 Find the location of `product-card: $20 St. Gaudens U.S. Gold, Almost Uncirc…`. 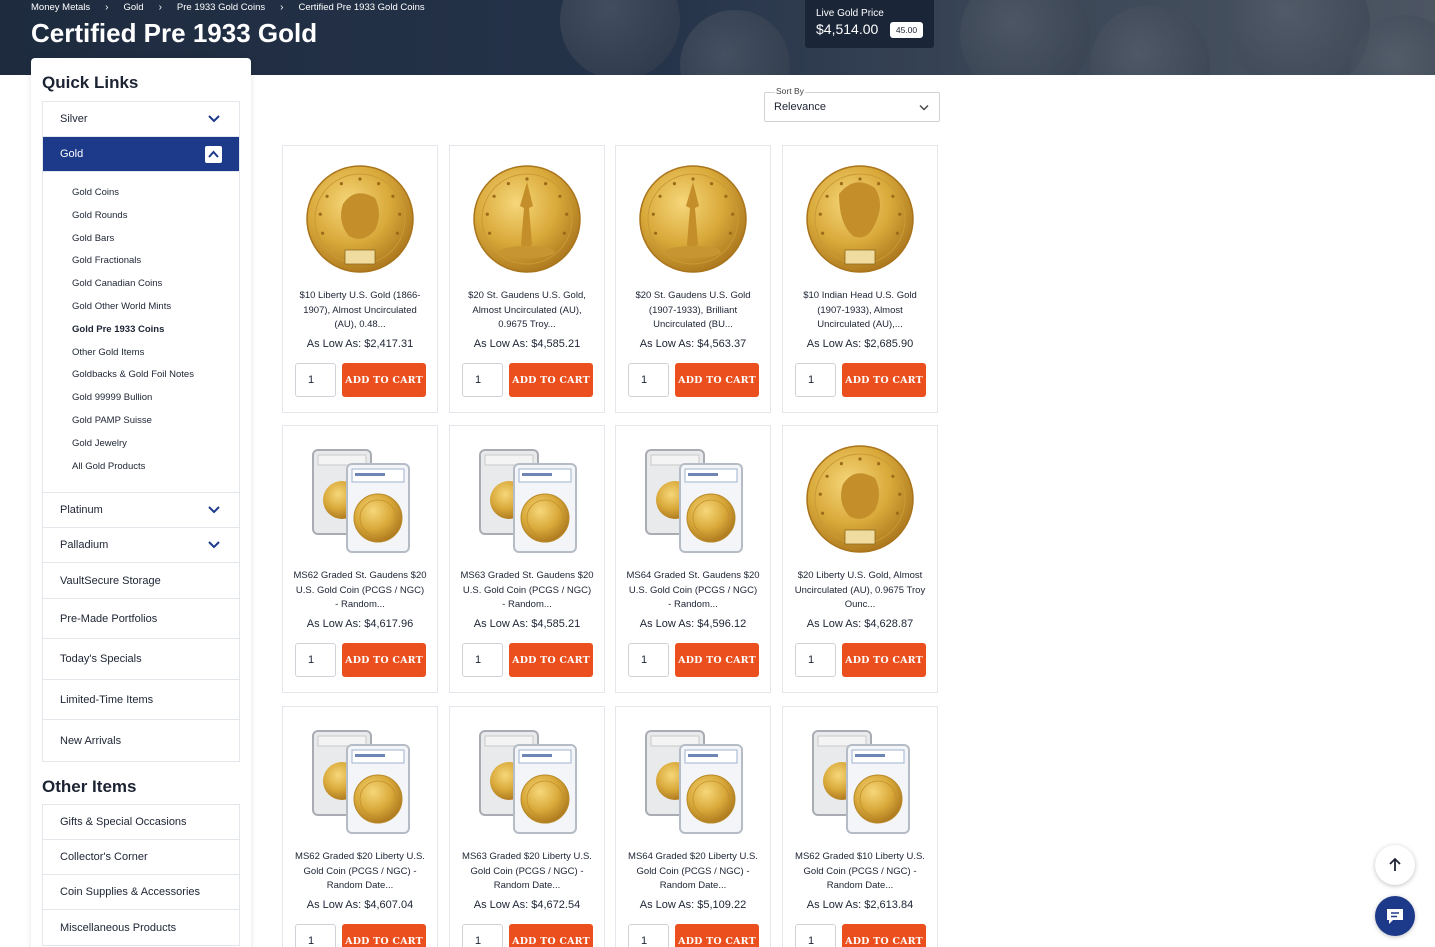

product-card: $20 St. Gaudens U.S. Gold, Almost Uncirc… is located at coordinates (527, 279).